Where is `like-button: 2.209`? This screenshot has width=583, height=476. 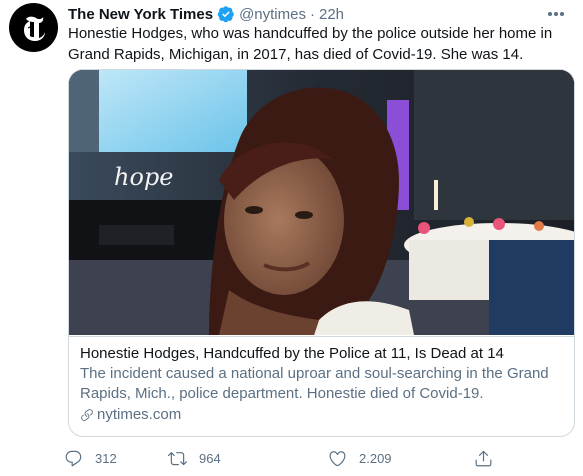 like-button: 2.209 is located at coordinates (360, 458).